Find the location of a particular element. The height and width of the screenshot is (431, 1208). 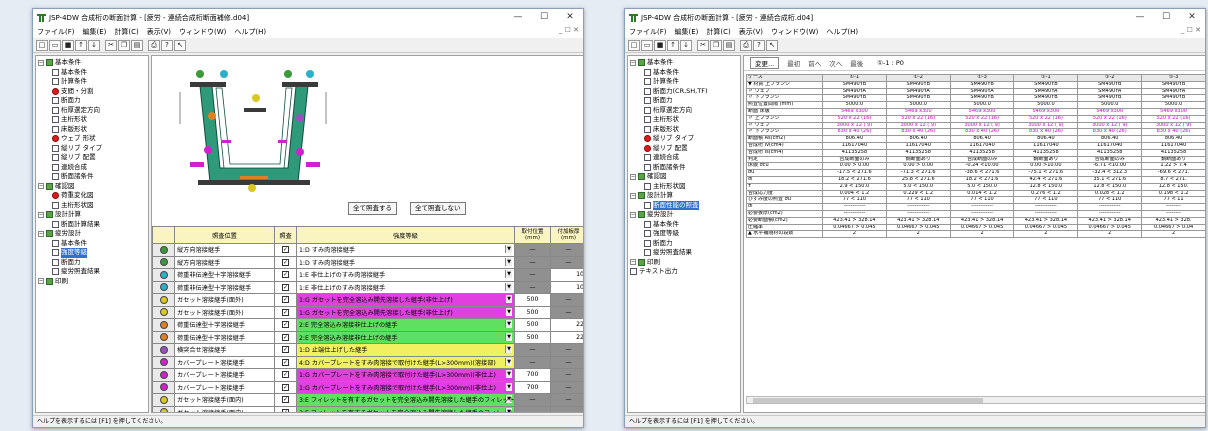

uncheck-all-button: 全て照査しない is located at coordinates (438, 208).